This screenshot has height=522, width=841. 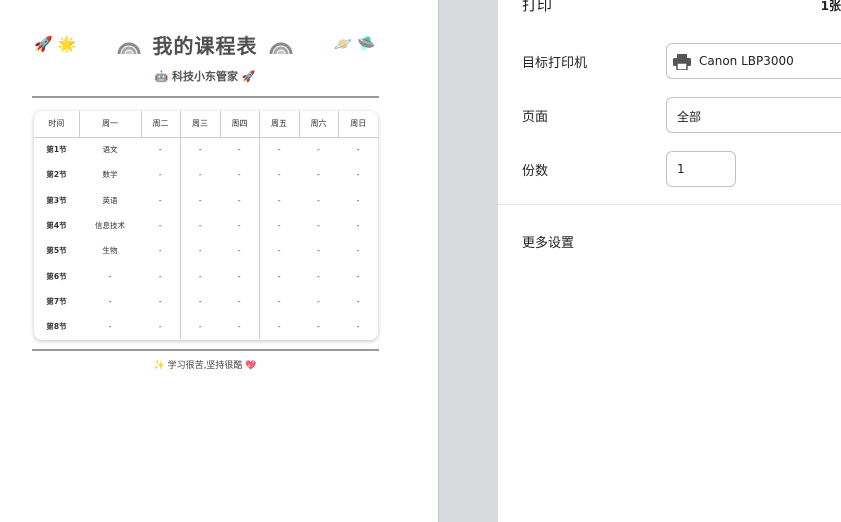 What do you see at coordinates (240, 124) in the screenshot?
I see `table-header-cell: 周四` at bounding box center [240, 124].